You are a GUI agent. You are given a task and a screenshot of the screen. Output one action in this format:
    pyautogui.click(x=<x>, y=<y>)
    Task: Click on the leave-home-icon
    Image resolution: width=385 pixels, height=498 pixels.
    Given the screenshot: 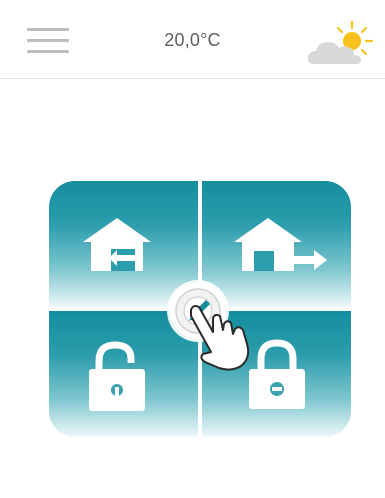 What is the action you would take?
    pyautogui.click(x=280, y=244)
    